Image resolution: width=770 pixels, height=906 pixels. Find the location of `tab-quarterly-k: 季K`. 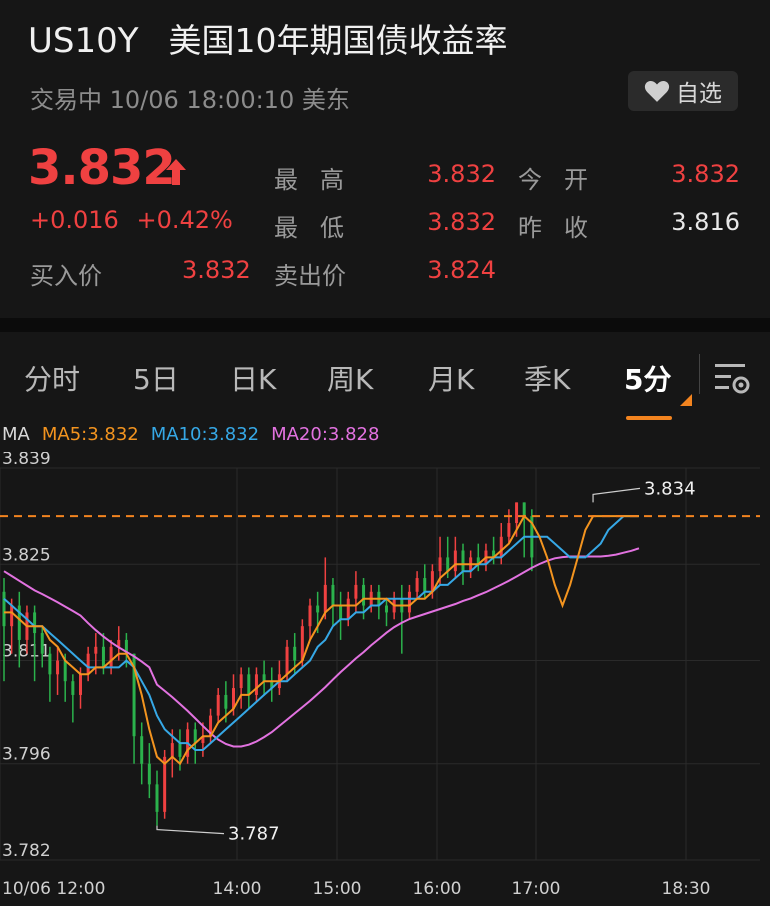

tab-quarterly-k: 季K is located at coordinates (547, 378).